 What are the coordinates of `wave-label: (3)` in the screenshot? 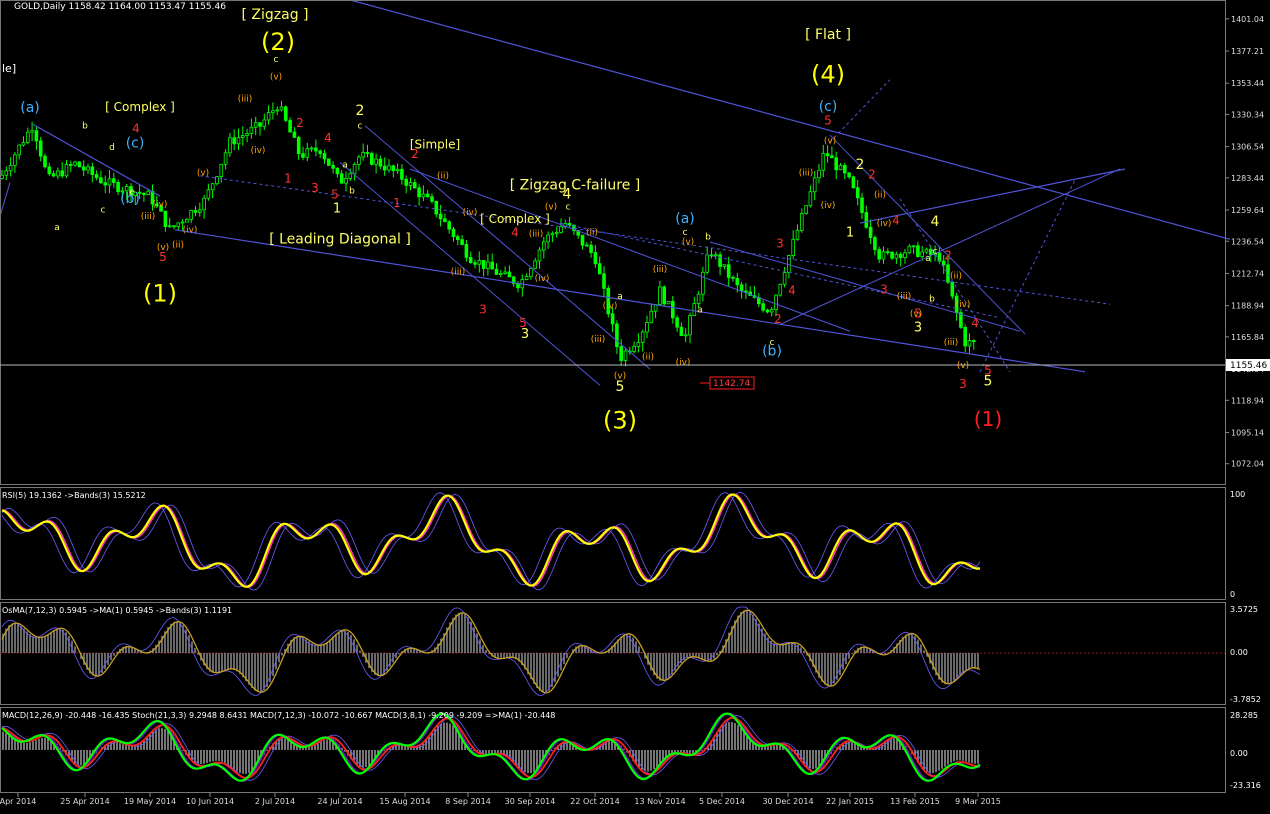 It's located at (620, 421).